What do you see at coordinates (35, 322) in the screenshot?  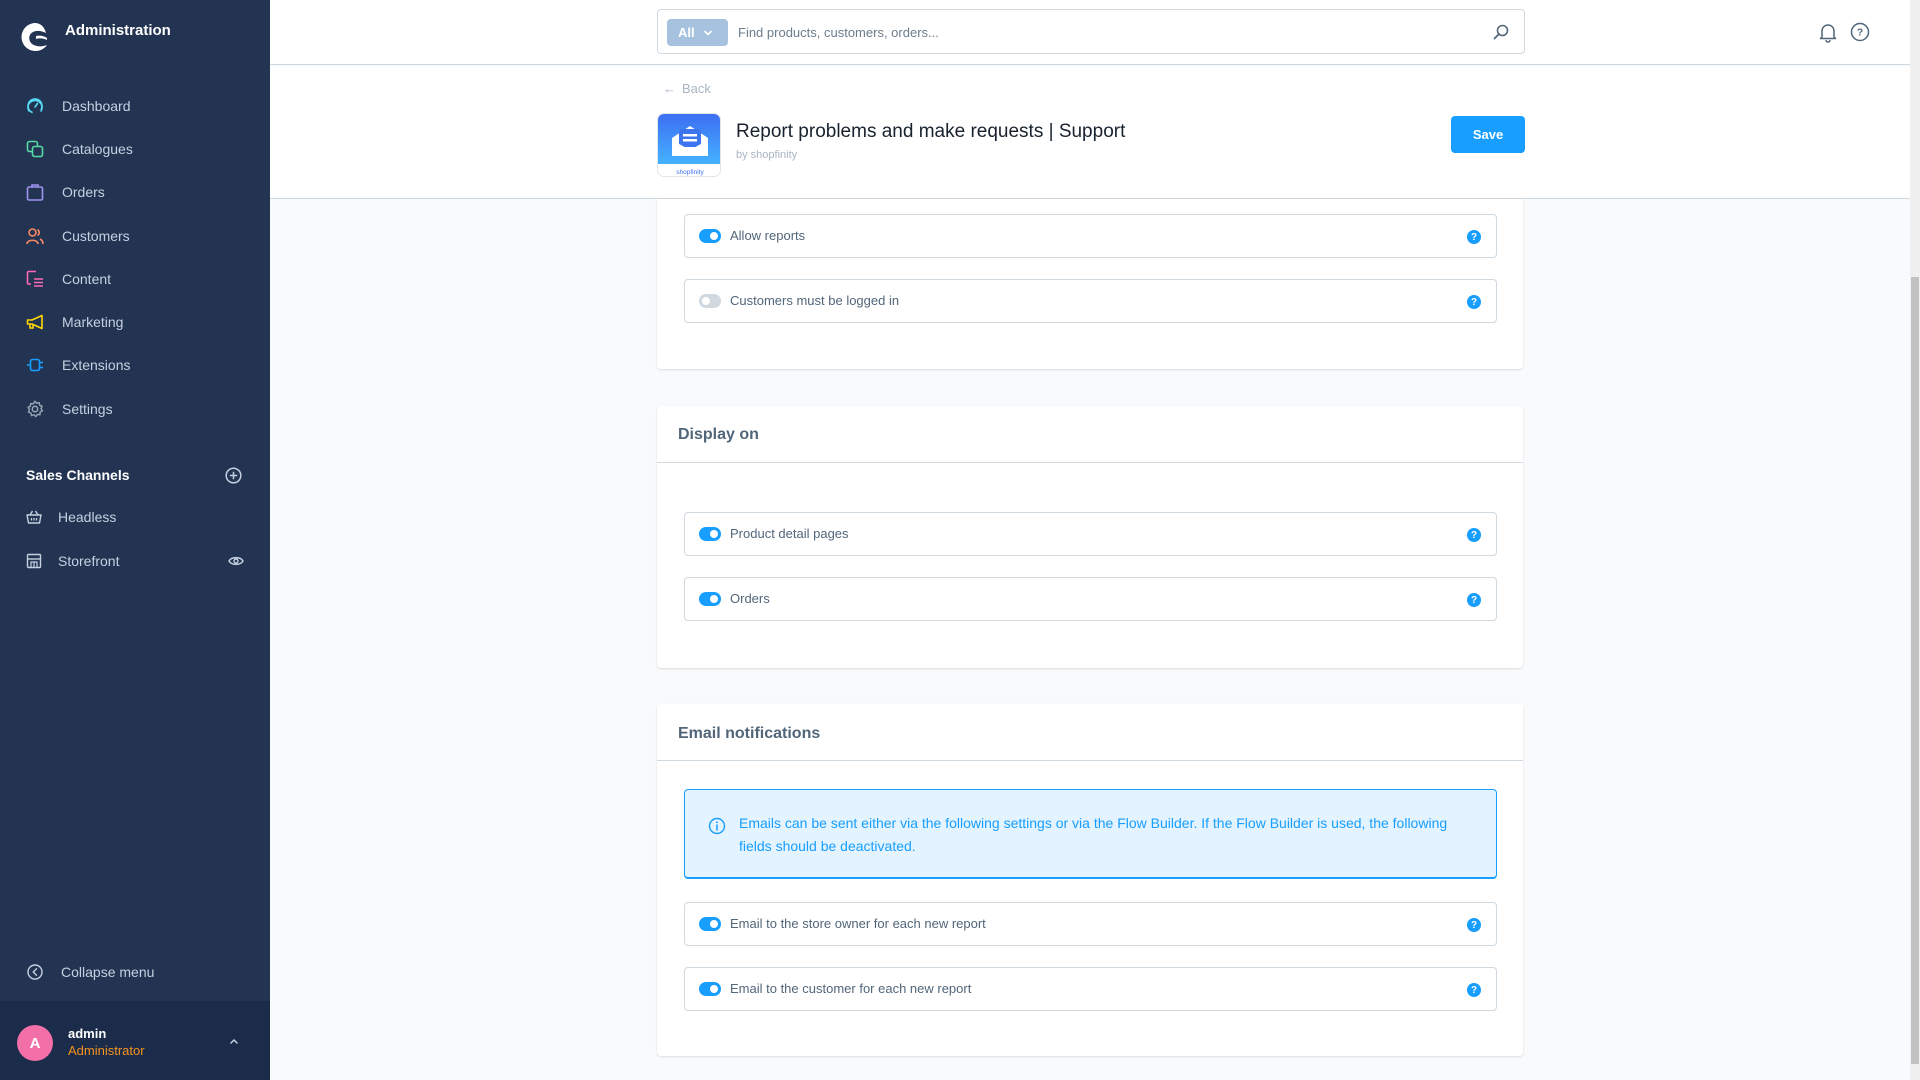 I see `marketing-icon` at bounding box center [35, 322].